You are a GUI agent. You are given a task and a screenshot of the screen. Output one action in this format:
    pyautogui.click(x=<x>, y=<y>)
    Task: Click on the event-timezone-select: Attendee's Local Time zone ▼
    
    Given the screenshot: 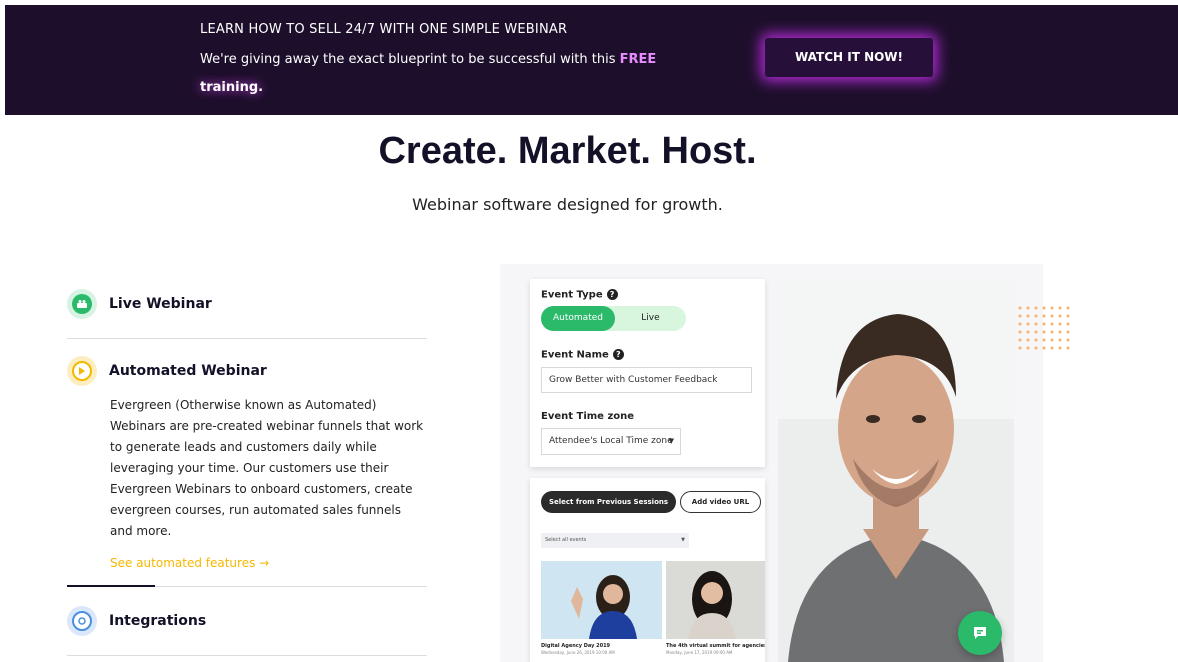 What is the action you would take?
    pyautogui.click(x=611, y=441)
    